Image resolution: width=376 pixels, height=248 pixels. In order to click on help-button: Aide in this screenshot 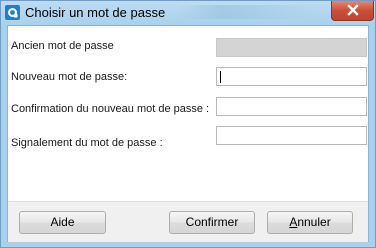, I will do `click(62, 222)`.